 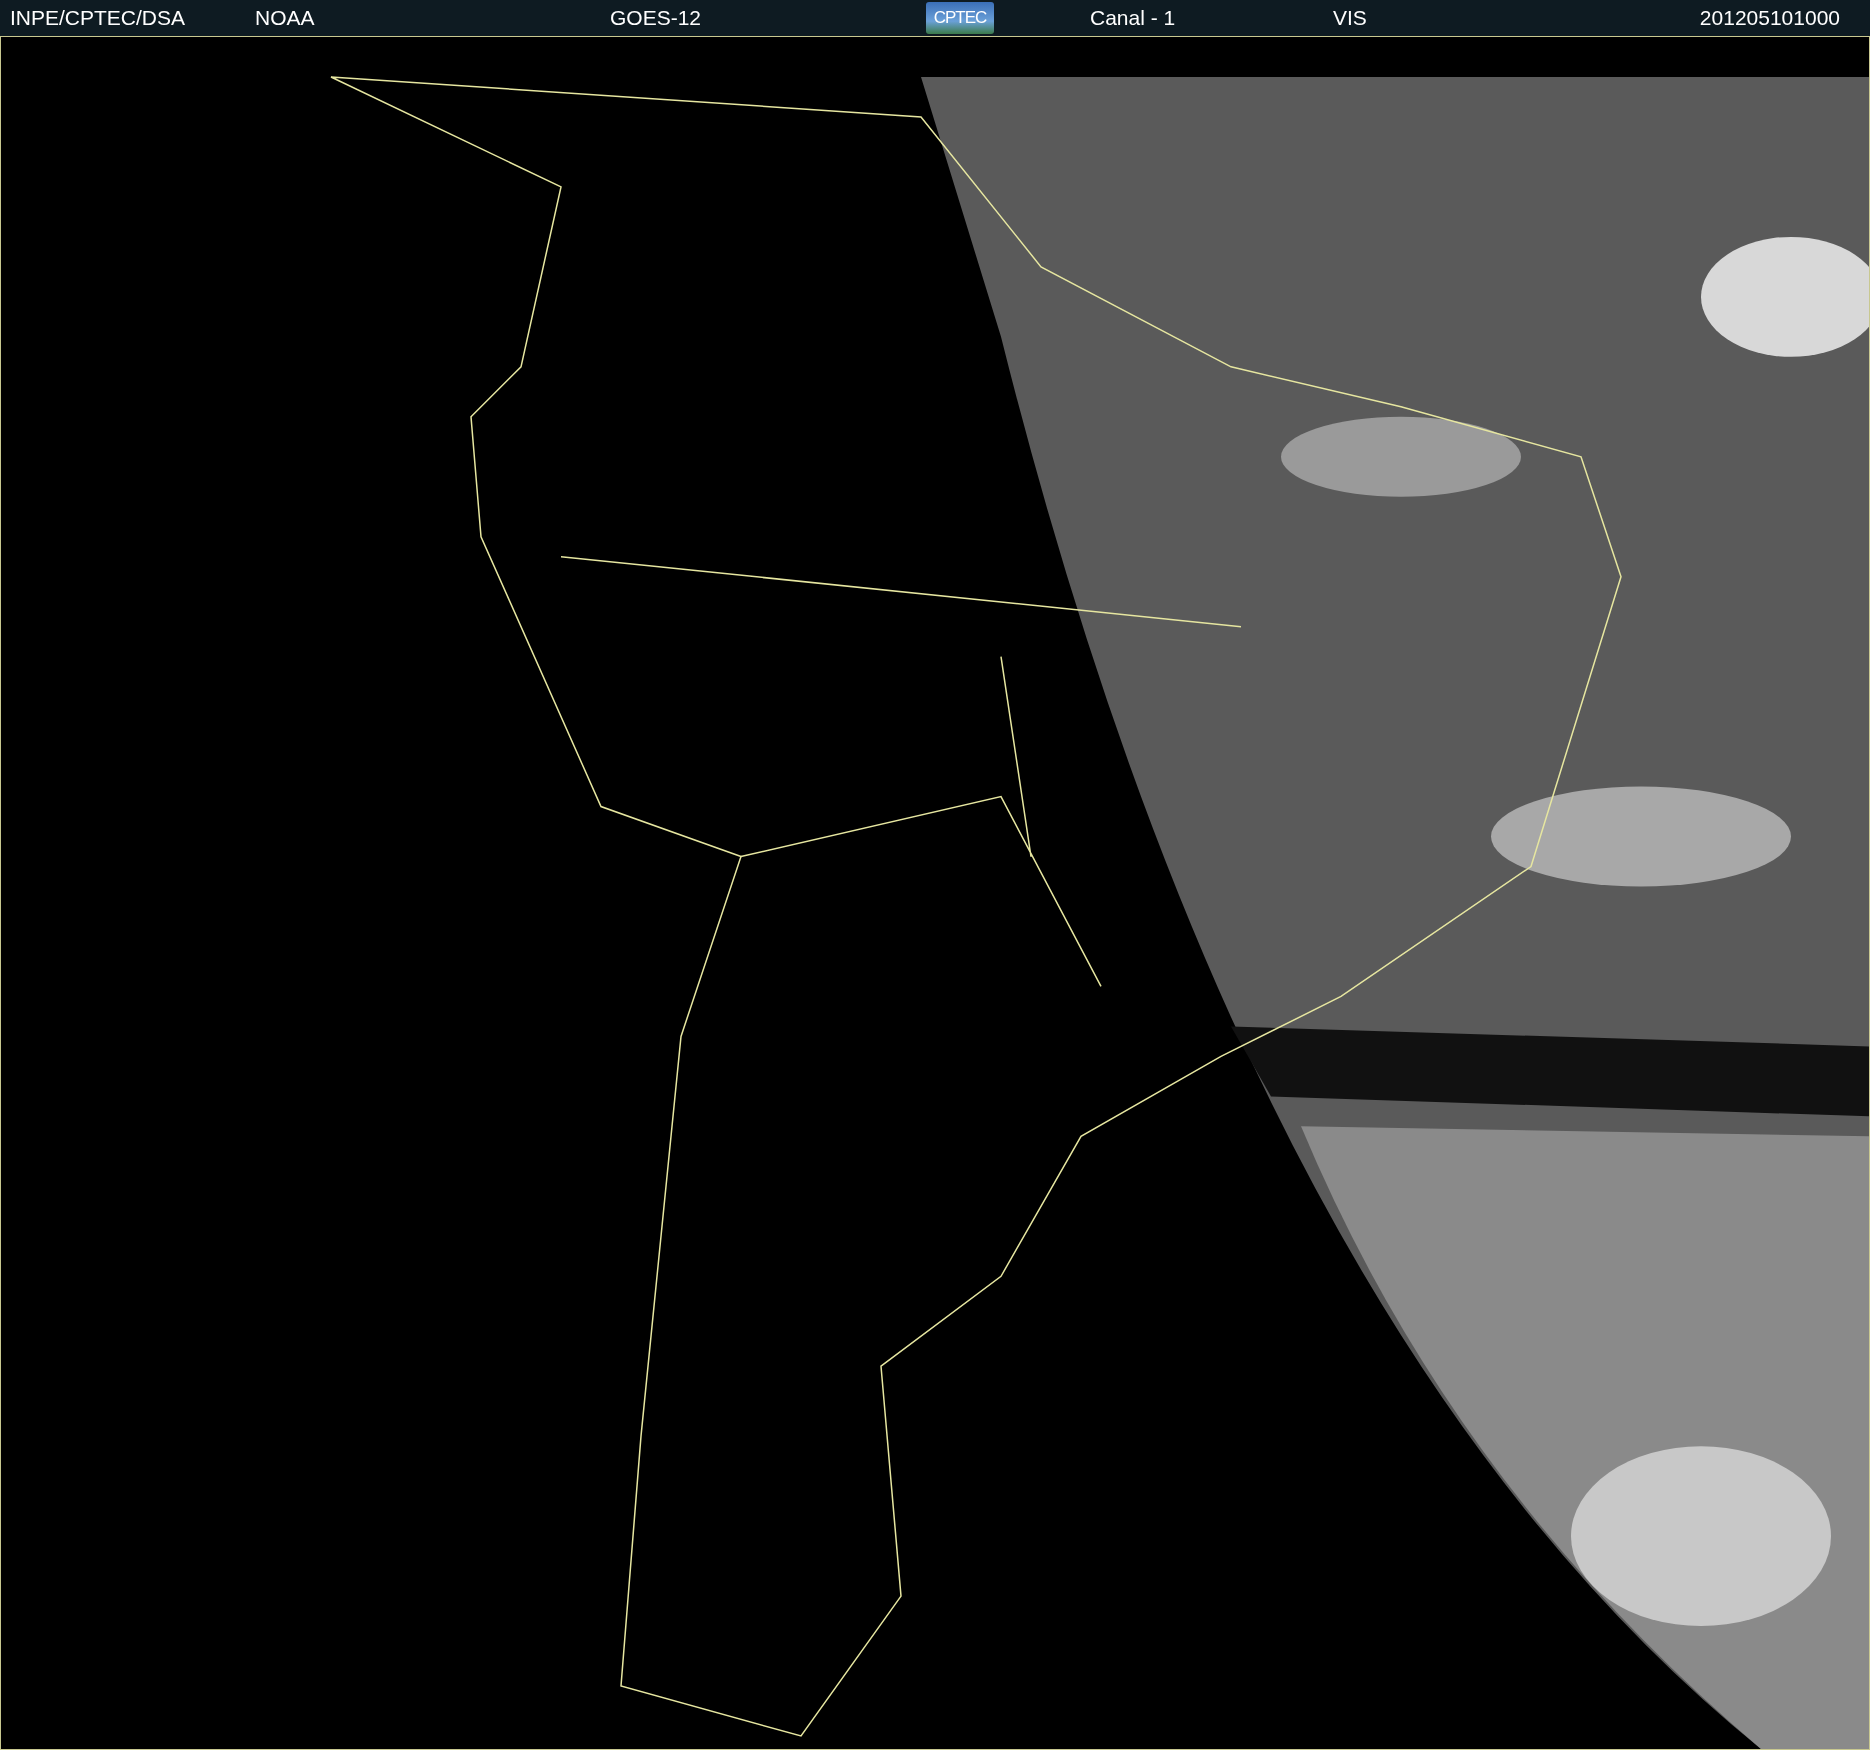 What do you see at coordinates (1769, 18) in the screenshot?
I see `timestamp-label: 201205101000` at bounding box center [1769, 18].